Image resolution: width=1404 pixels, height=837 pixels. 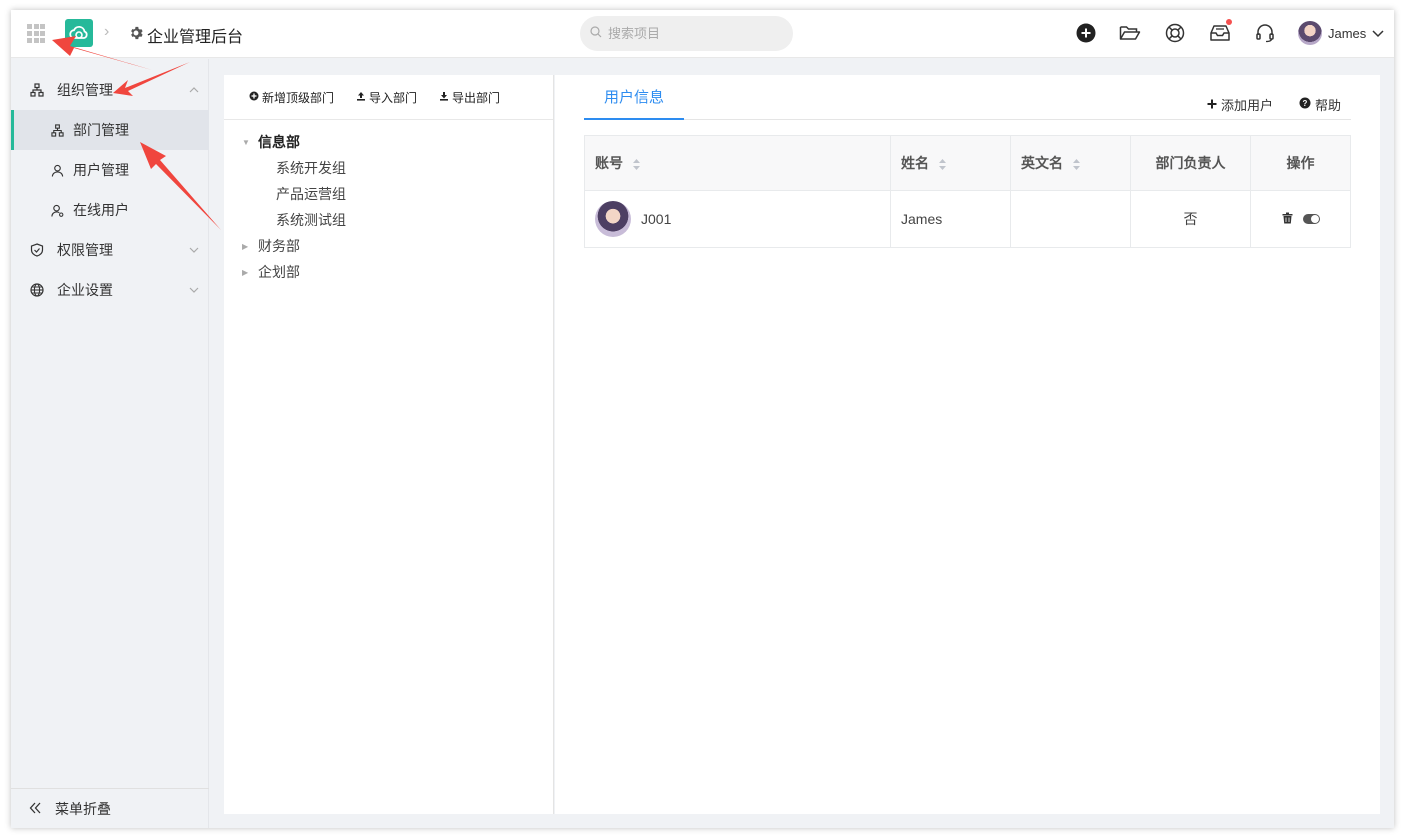 I want to click on user-menu: James, so click(x=1341, y=33).